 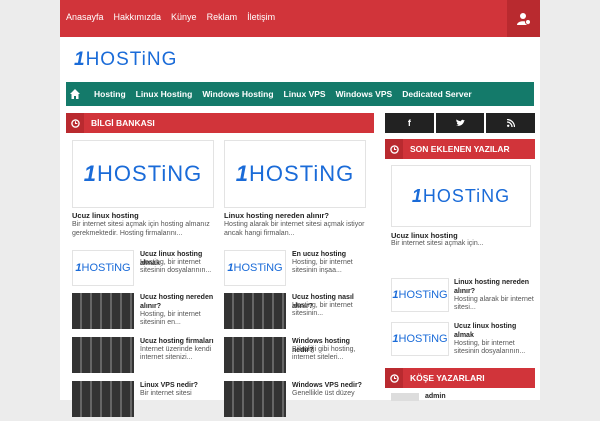 What do you see at coordinates (85, 17) in the screenshot?
I see `top-nav-anasayfa: Anasayfa` at bounding box center [85, 17].